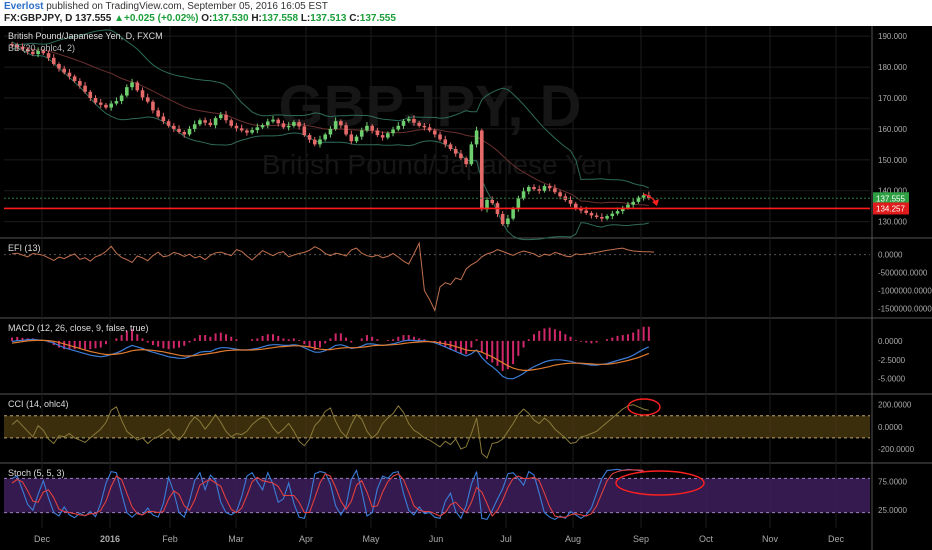 The width and height of the screenshot is (932, 550). What do you see at coordinates (230, 18) in the screenshot?
I see `open-value: 137.530` at bounding box center [230, 18].